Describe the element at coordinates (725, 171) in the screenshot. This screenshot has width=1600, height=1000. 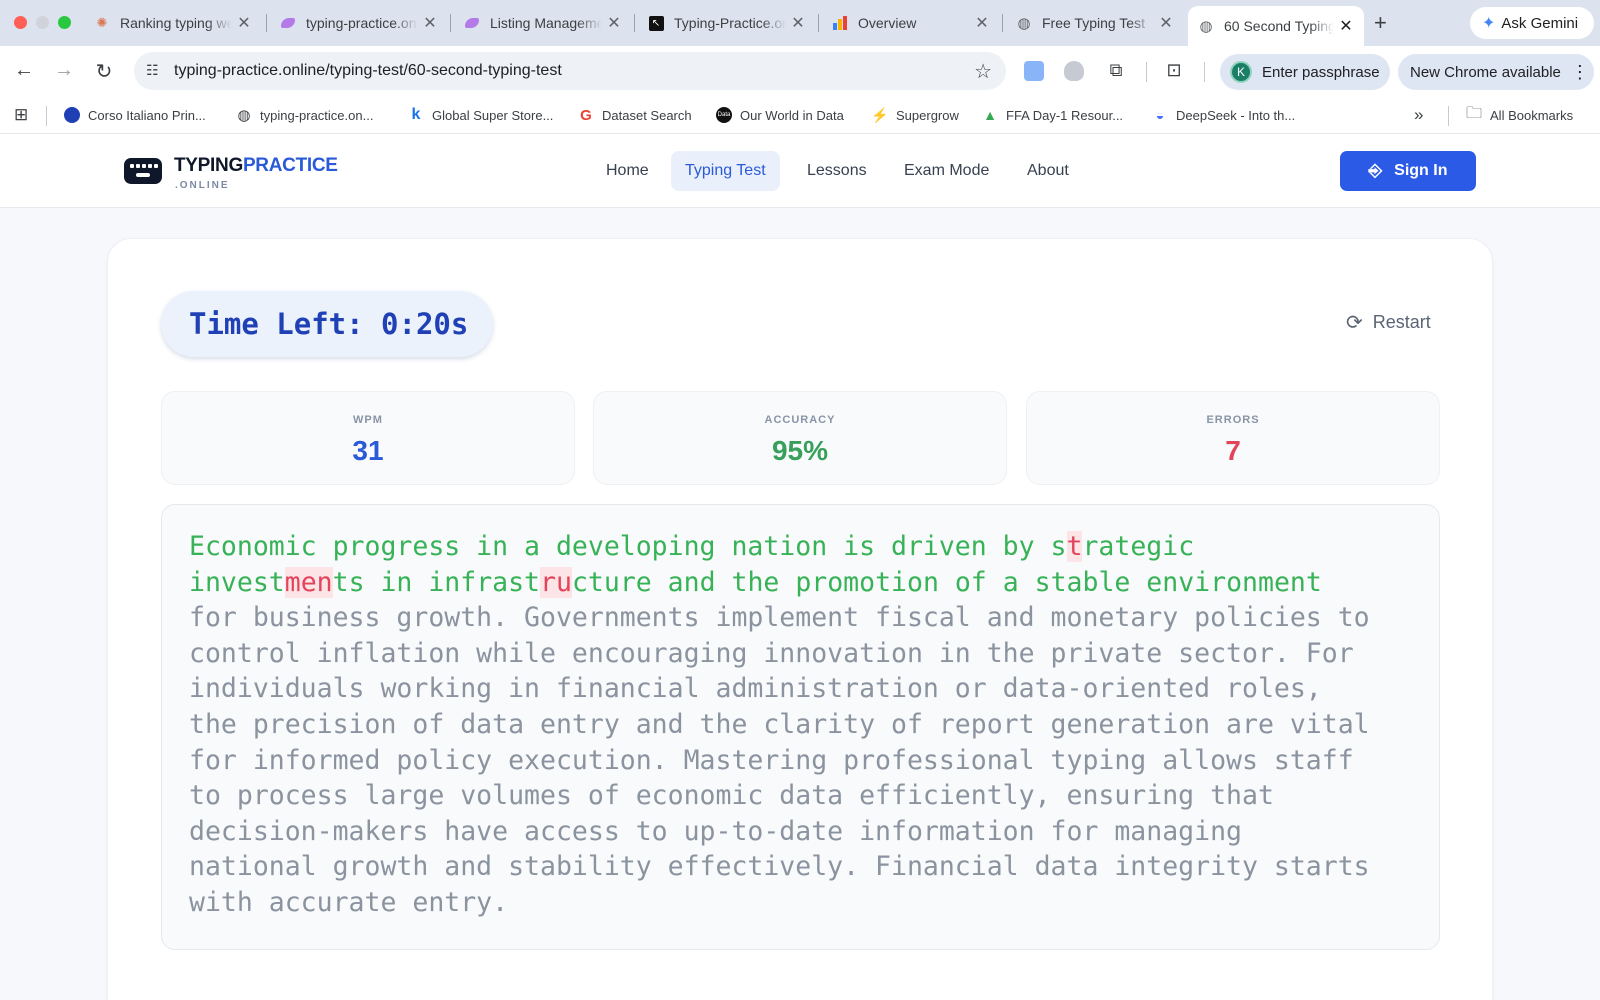
I see `nav-typing-test: Typing Test` at that location.